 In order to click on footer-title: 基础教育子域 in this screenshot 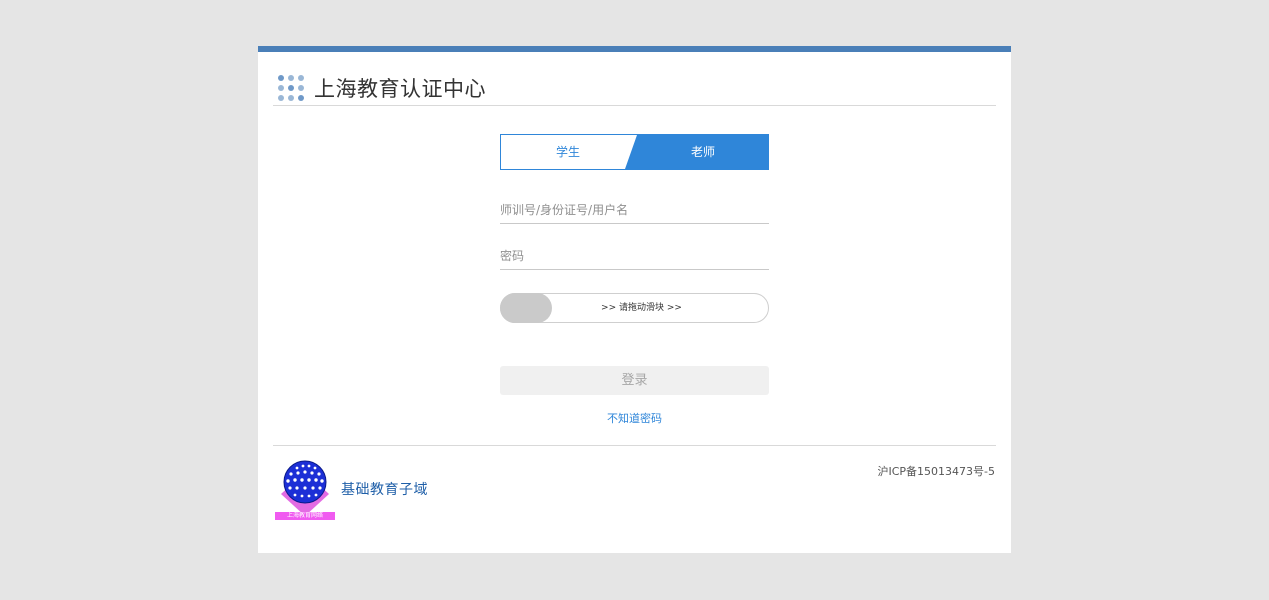, I will do `click(384, 490)`.